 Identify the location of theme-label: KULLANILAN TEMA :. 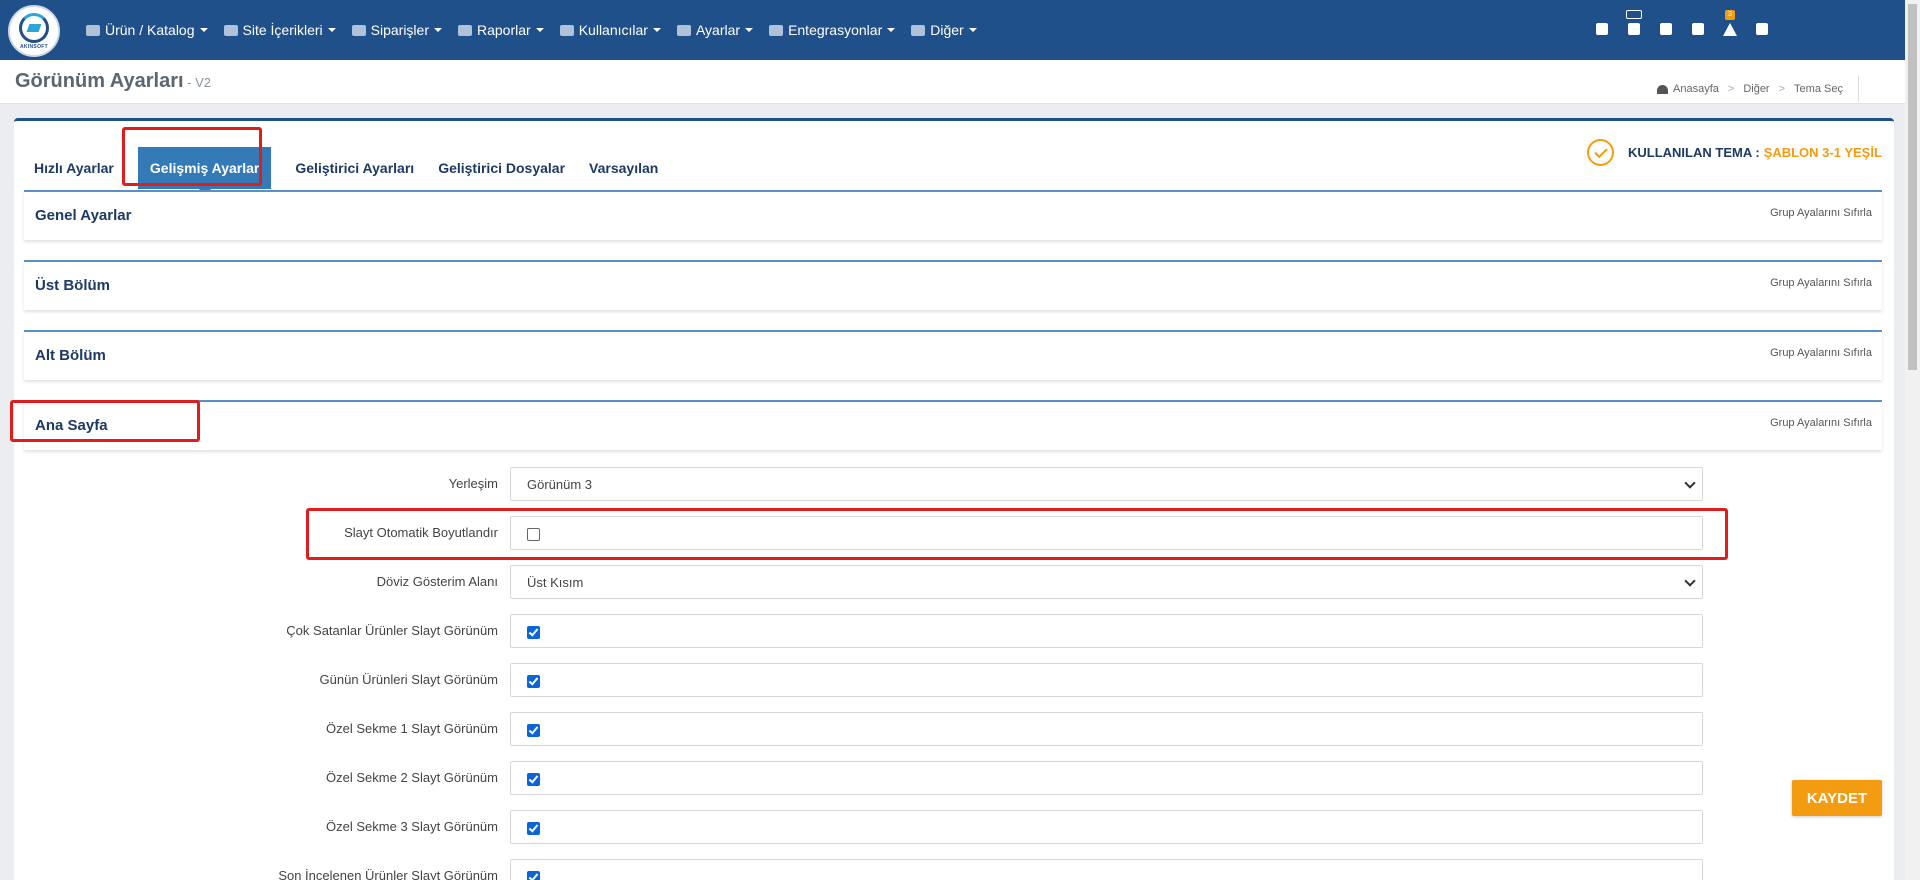
(1694, 152).